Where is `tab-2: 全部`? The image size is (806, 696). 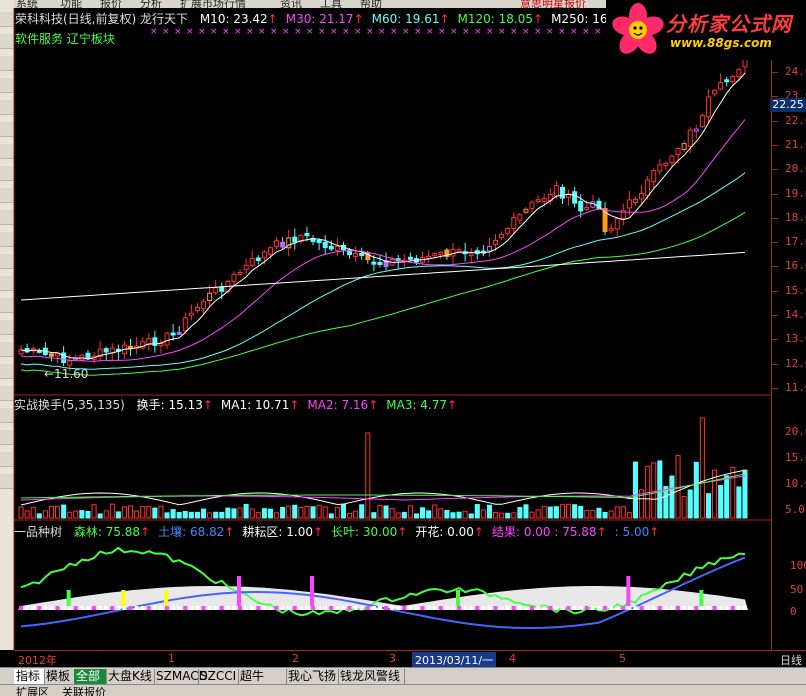 tab-2: 全部 is located at coordinates (90, 676).